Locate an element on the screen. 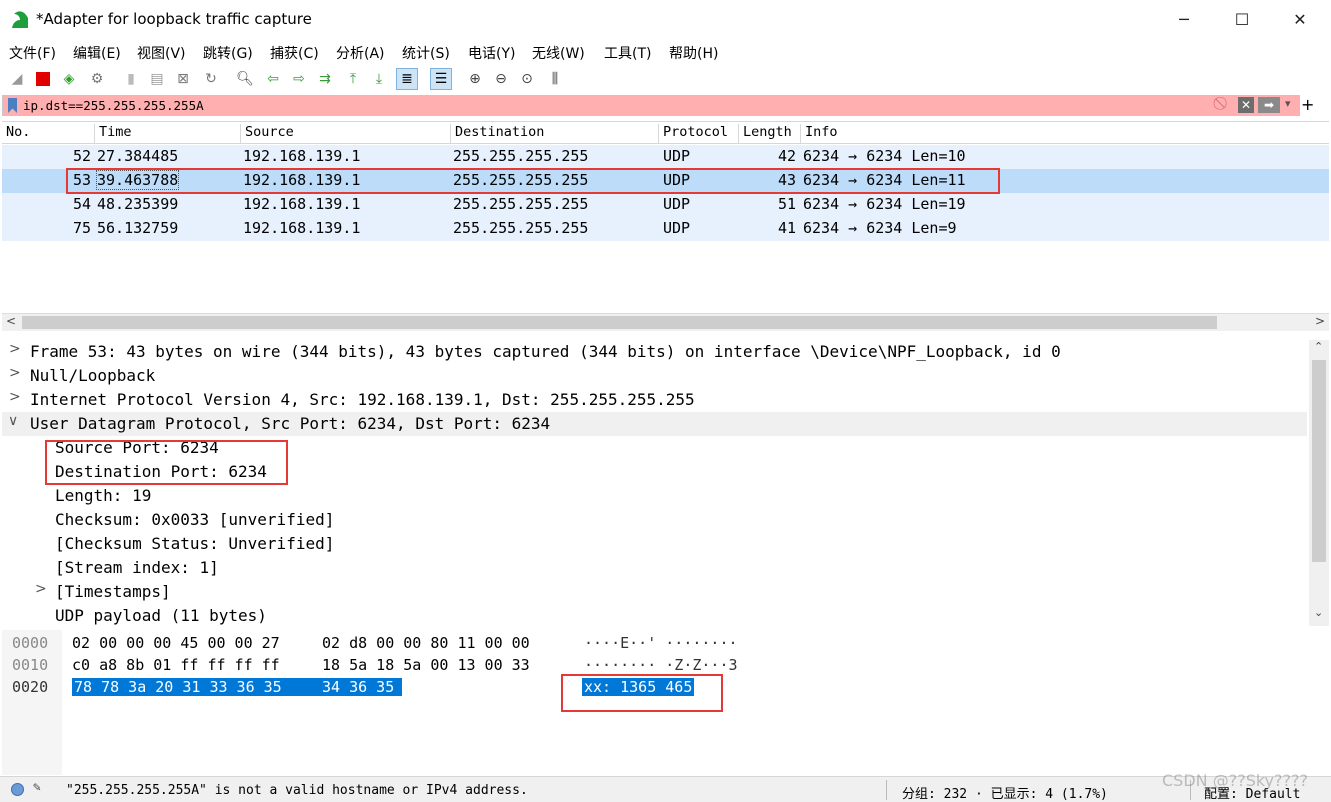  restart-capture-icon: ◈ is located at coordinates (69, 79).